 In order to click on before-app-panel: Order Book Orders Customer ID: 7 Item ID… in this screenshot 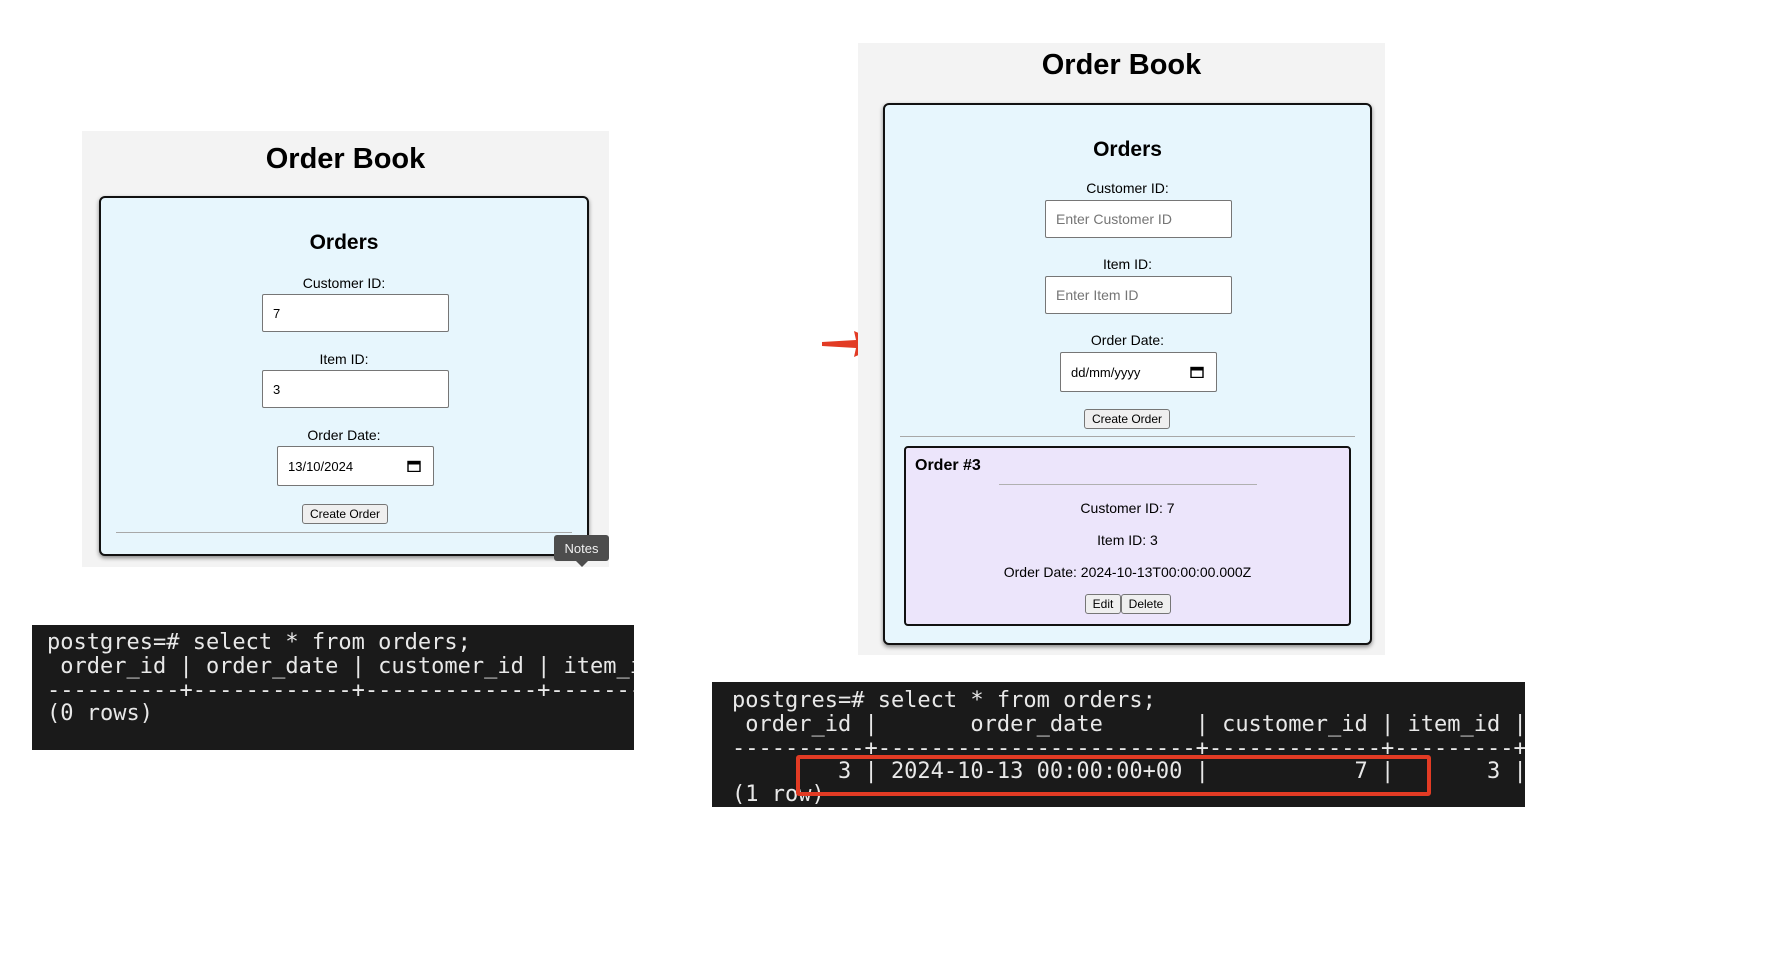, I will do `click(345, 349)`.